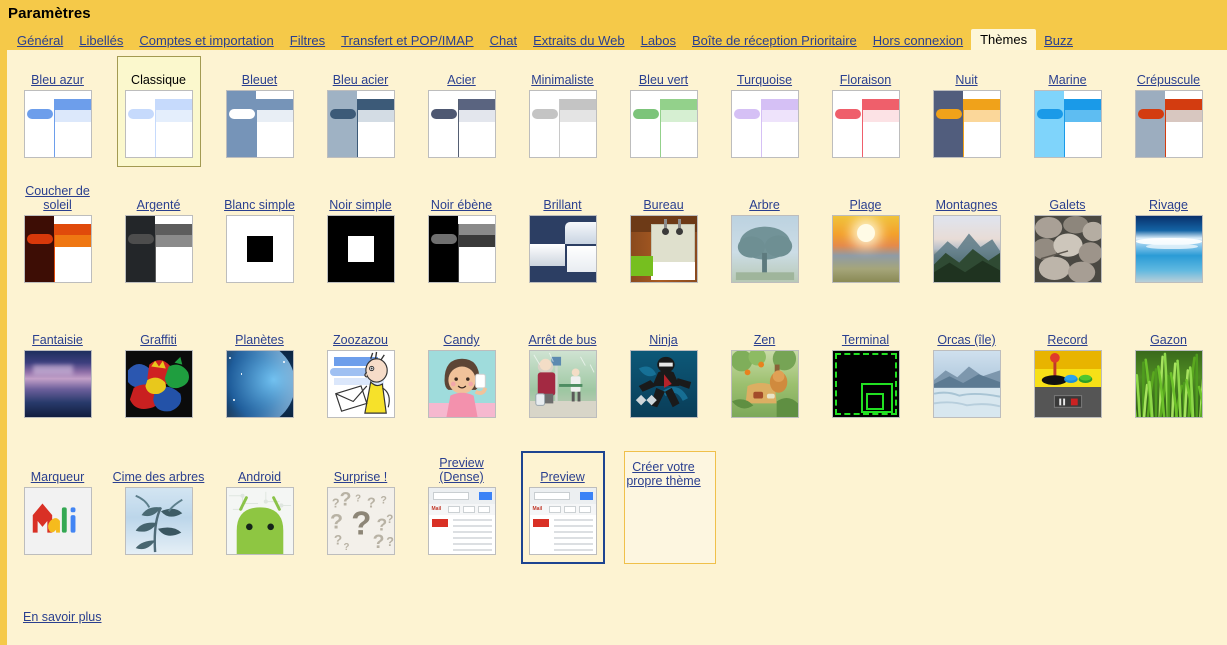  I want to click on theme-thumbnail-graffiti, so click(158, 384).